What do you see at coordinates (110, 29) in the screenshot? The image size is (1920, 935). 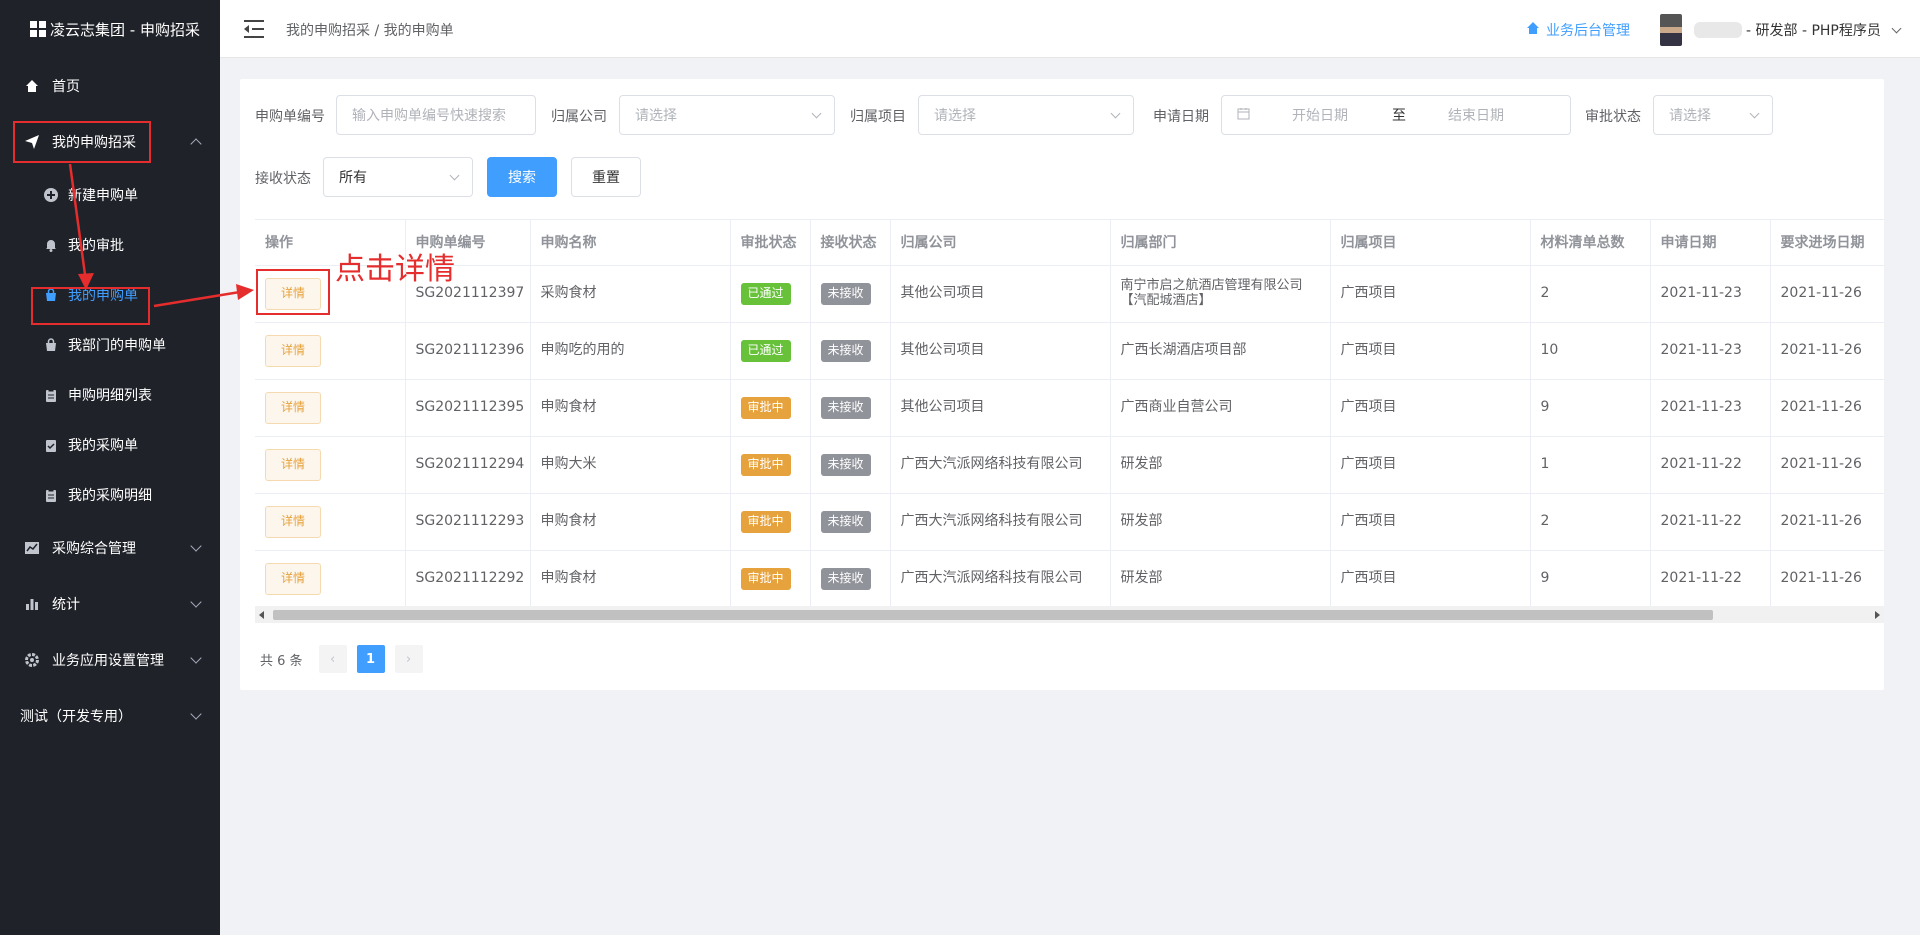 I see `brand: 凌云志集团 - 申购招采` at bounding box center [110, 29].